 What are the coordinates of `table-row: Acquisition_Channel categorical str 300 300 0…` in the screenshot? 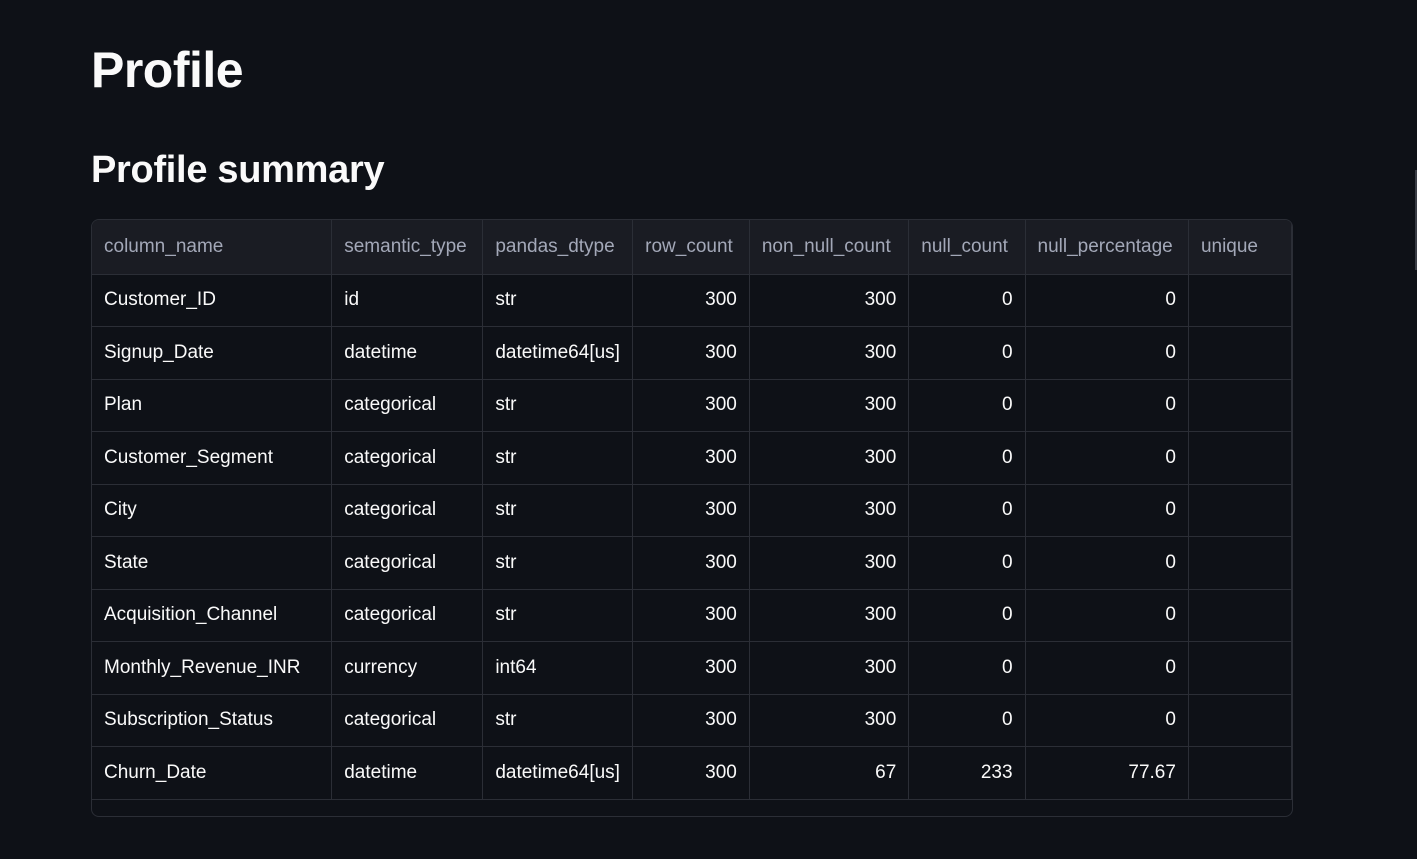 It's located at (692, 615).